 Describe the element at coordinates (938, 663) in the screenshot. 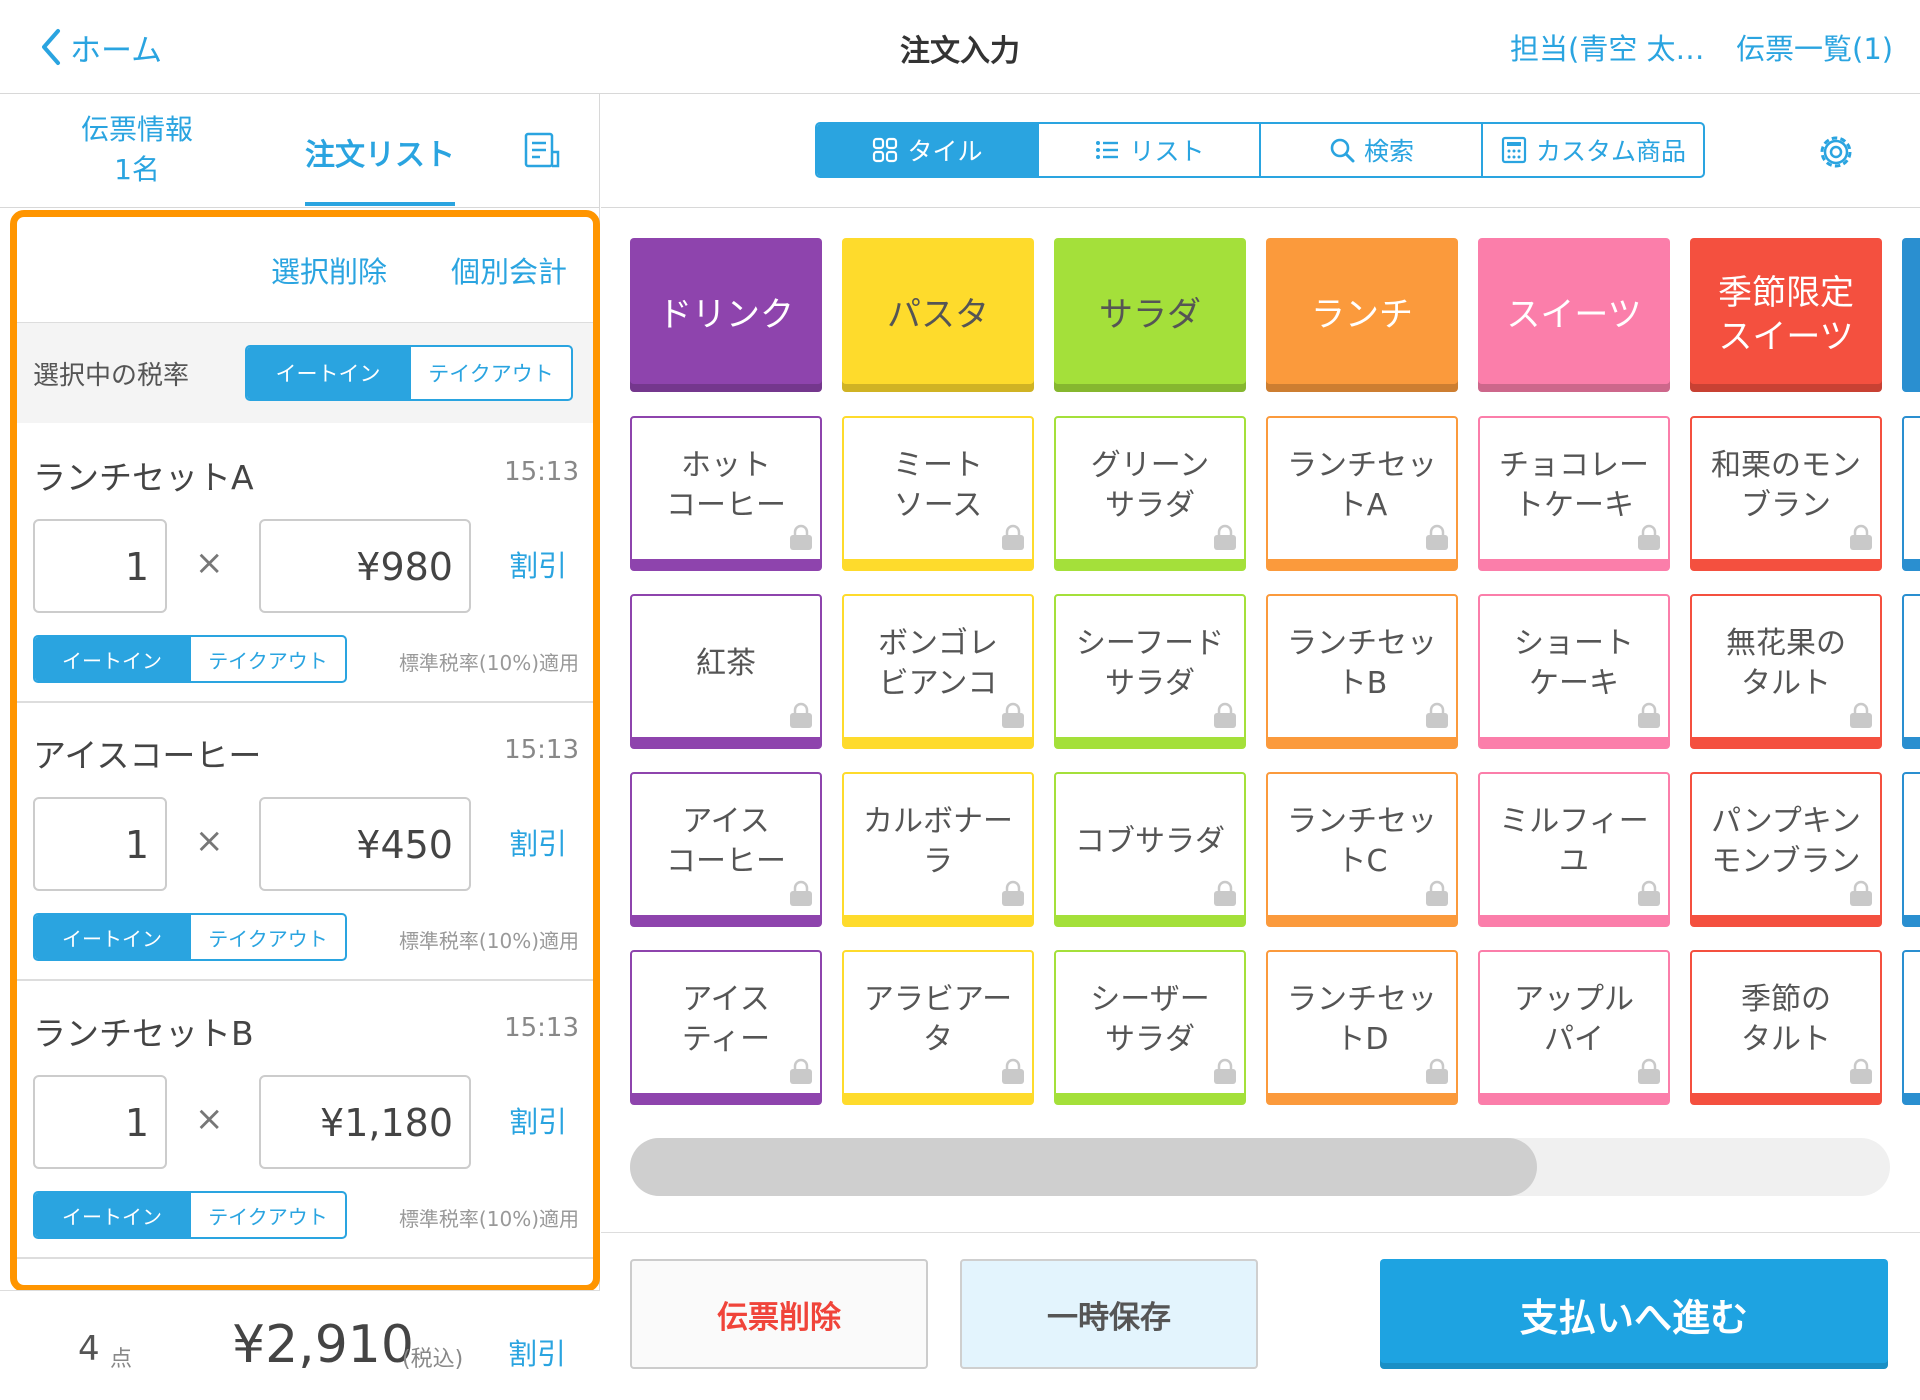

I see `product-name: ボンゴレ ビアンコ` at that location.